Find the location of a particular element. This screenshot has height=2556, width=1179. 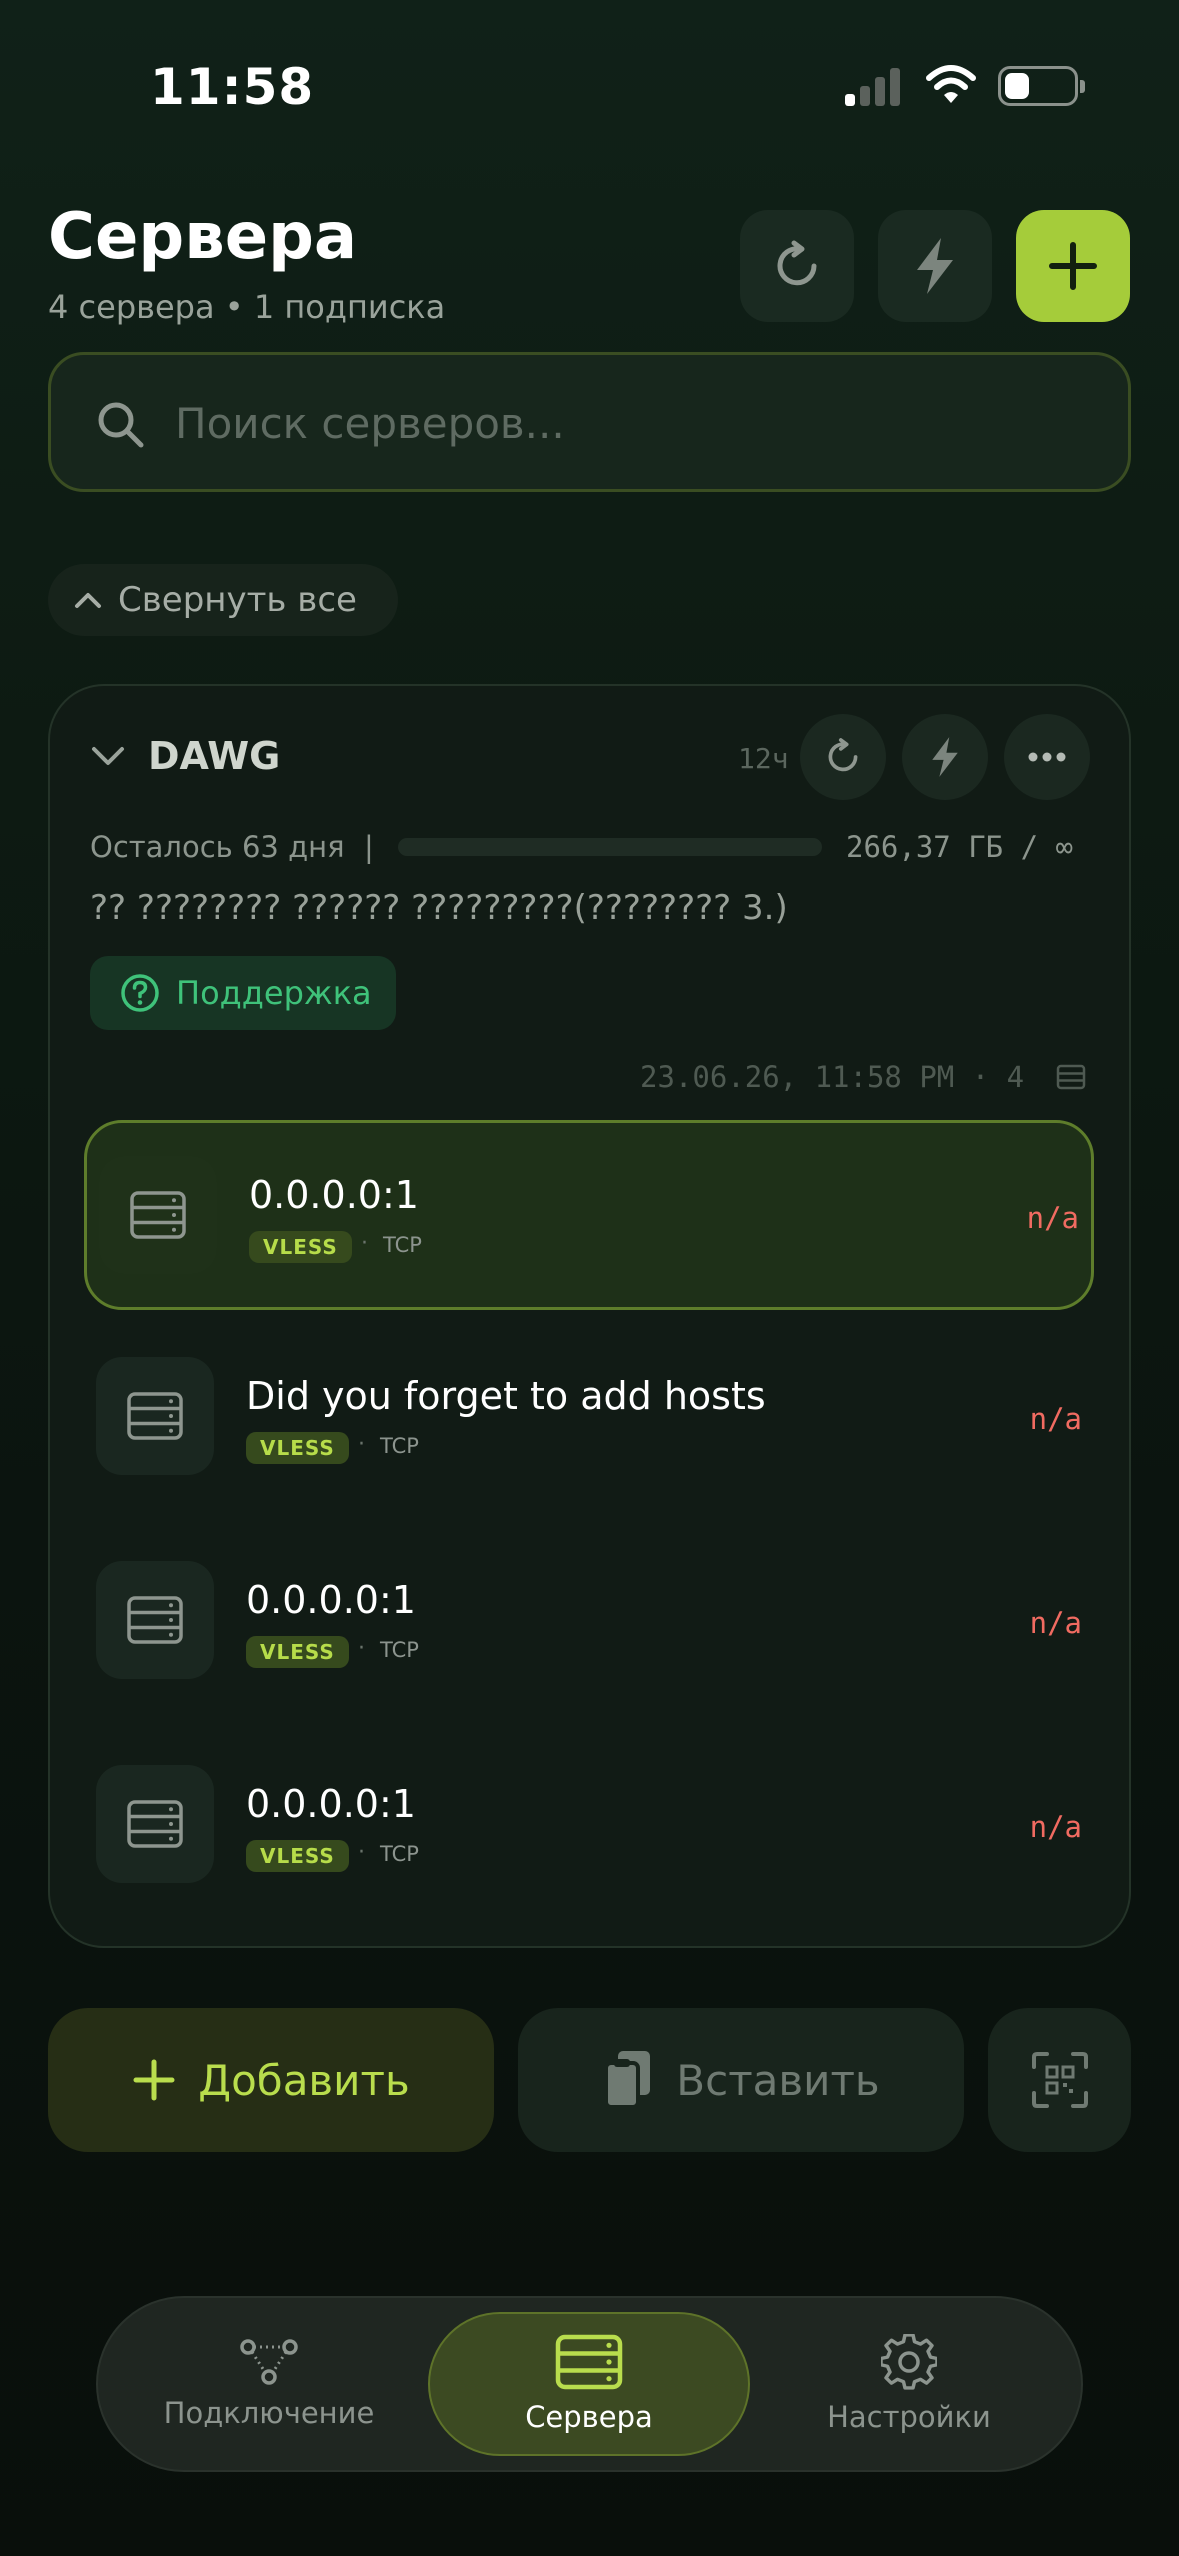

server-name: Did you forget to add hosts is located at coordinates (506, 1396).